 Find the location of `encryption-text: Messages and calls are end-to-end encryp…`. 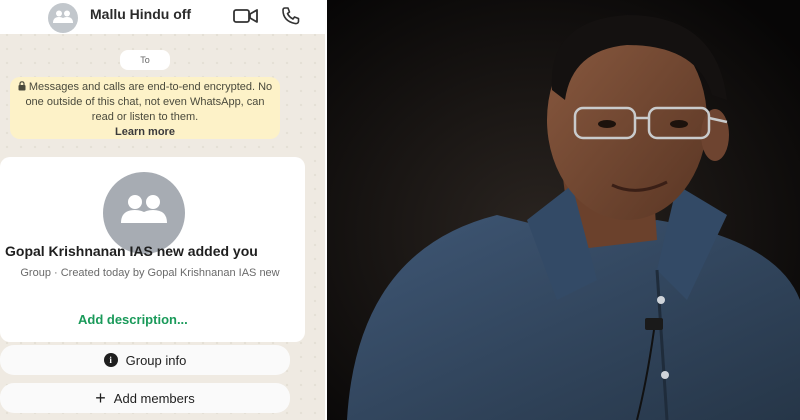

encryption-text: Messages and calls are end-to-end encryp… is located at coordinates (149, 102).